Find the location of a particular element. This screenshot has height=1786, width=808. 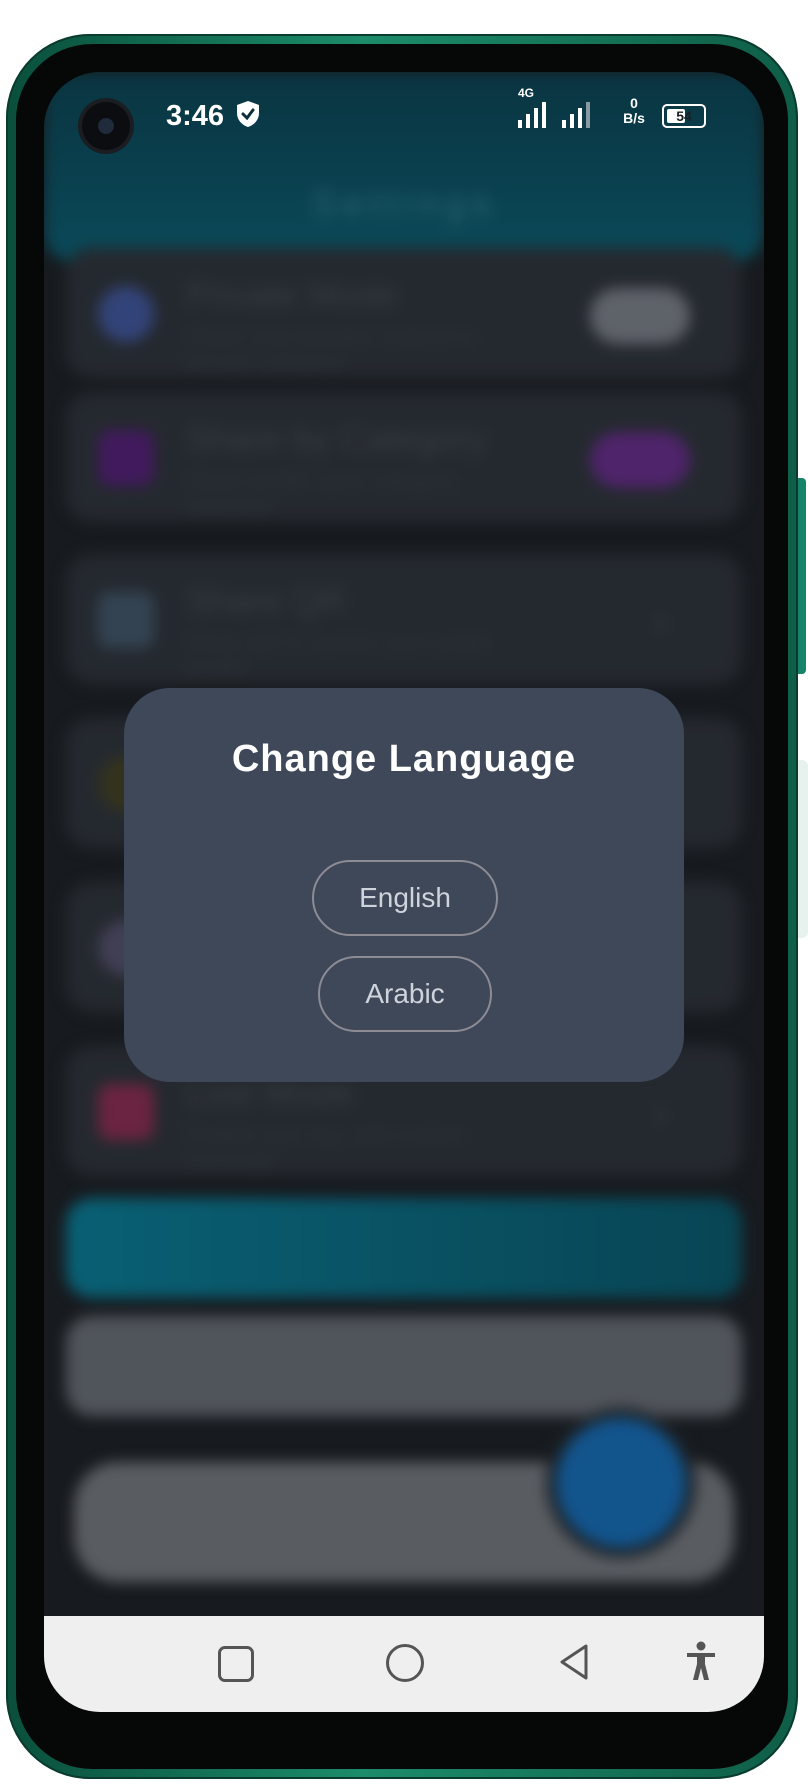

status-time: 3:46 is located at coordinates (195, 116).